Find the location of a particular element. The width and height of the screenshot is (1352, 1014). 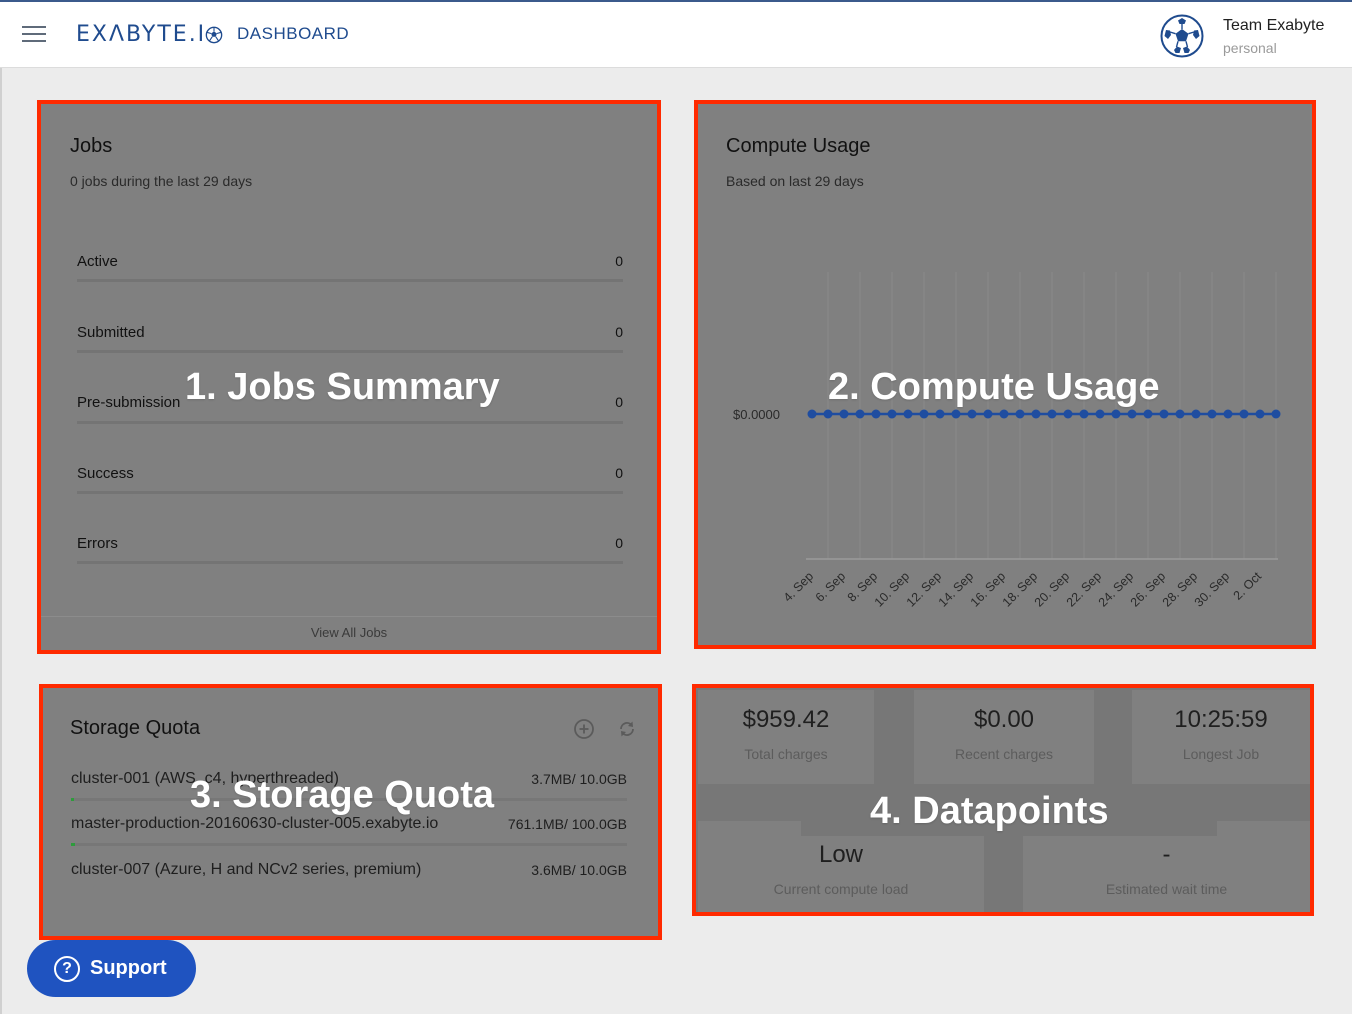

recent-charges-value: $0.00 is located at coordinates (1004, 719).